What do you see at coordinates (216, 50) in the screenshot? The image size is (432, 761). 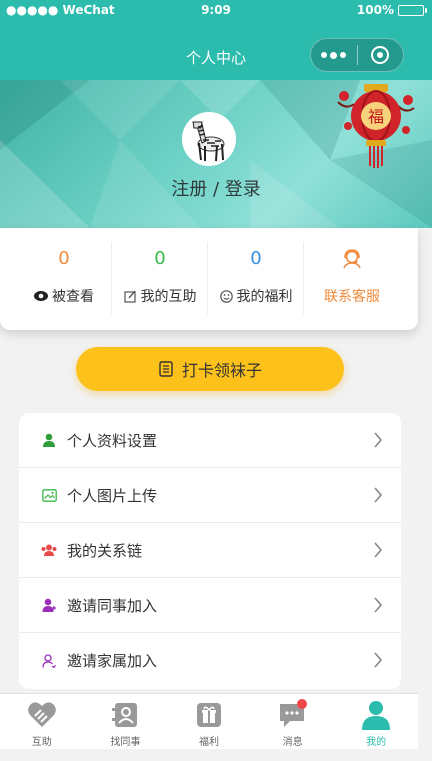 I see `nav-bar: 个人中心` at bounding box center [216, 50].